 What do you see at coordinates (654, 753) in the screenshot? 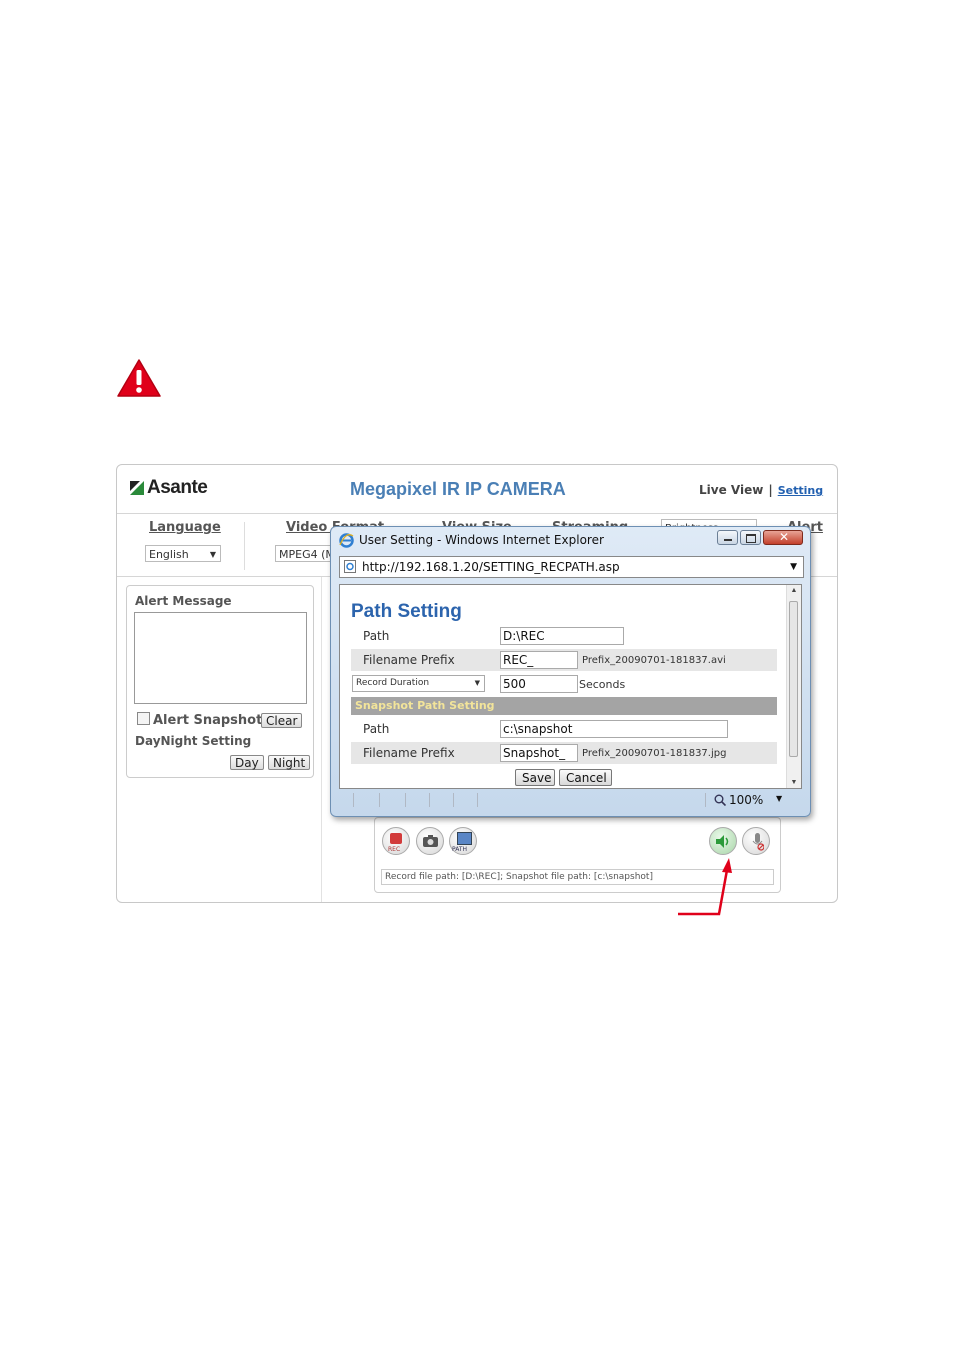
I see `snapshot-prefix-example: Prefix_20090701-181837.jpg` at bounding box center [654, 753].